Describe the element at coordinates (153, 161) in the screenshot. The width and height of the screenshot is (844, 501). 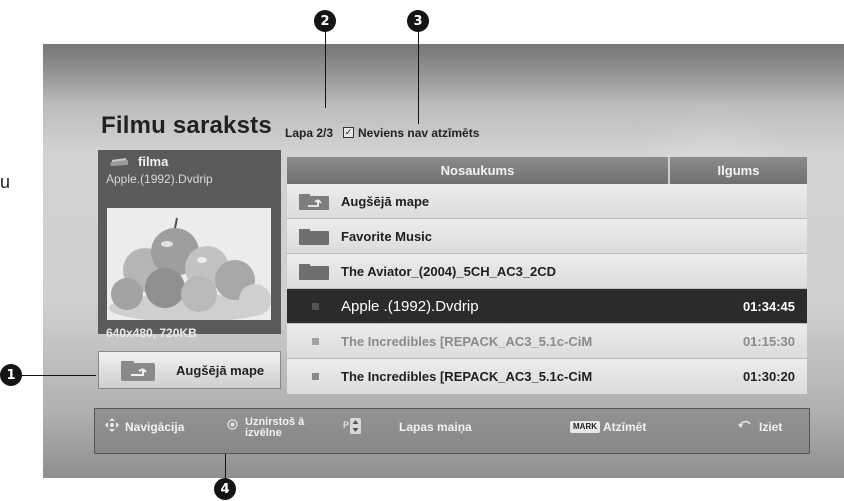
I see `preview-type: filma` at that location.